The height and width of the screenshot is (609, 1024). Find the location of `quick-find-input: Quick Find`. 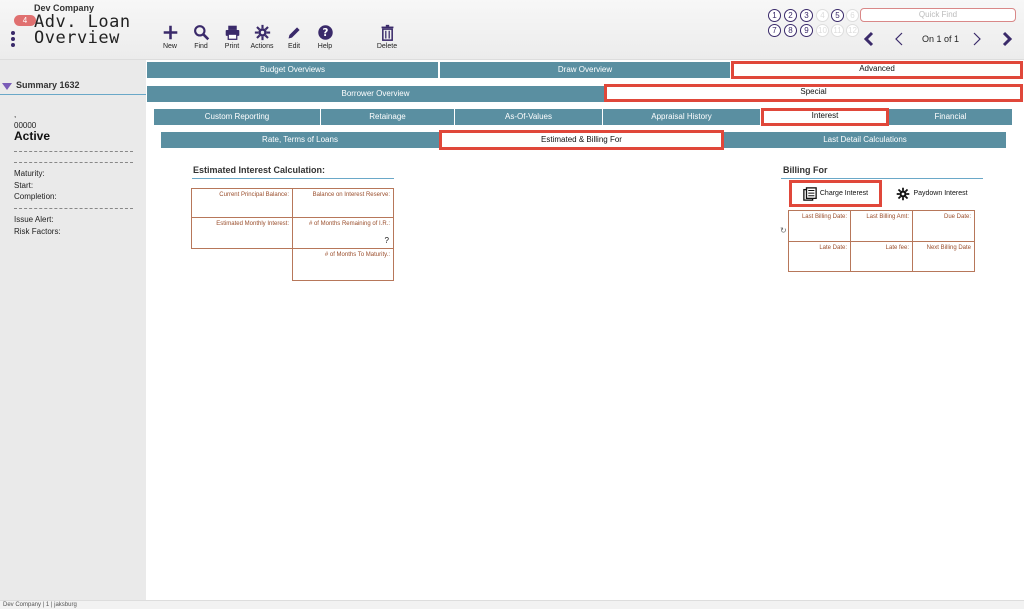

quick-find-input: Quick Find is located at coordinates (938, 15).